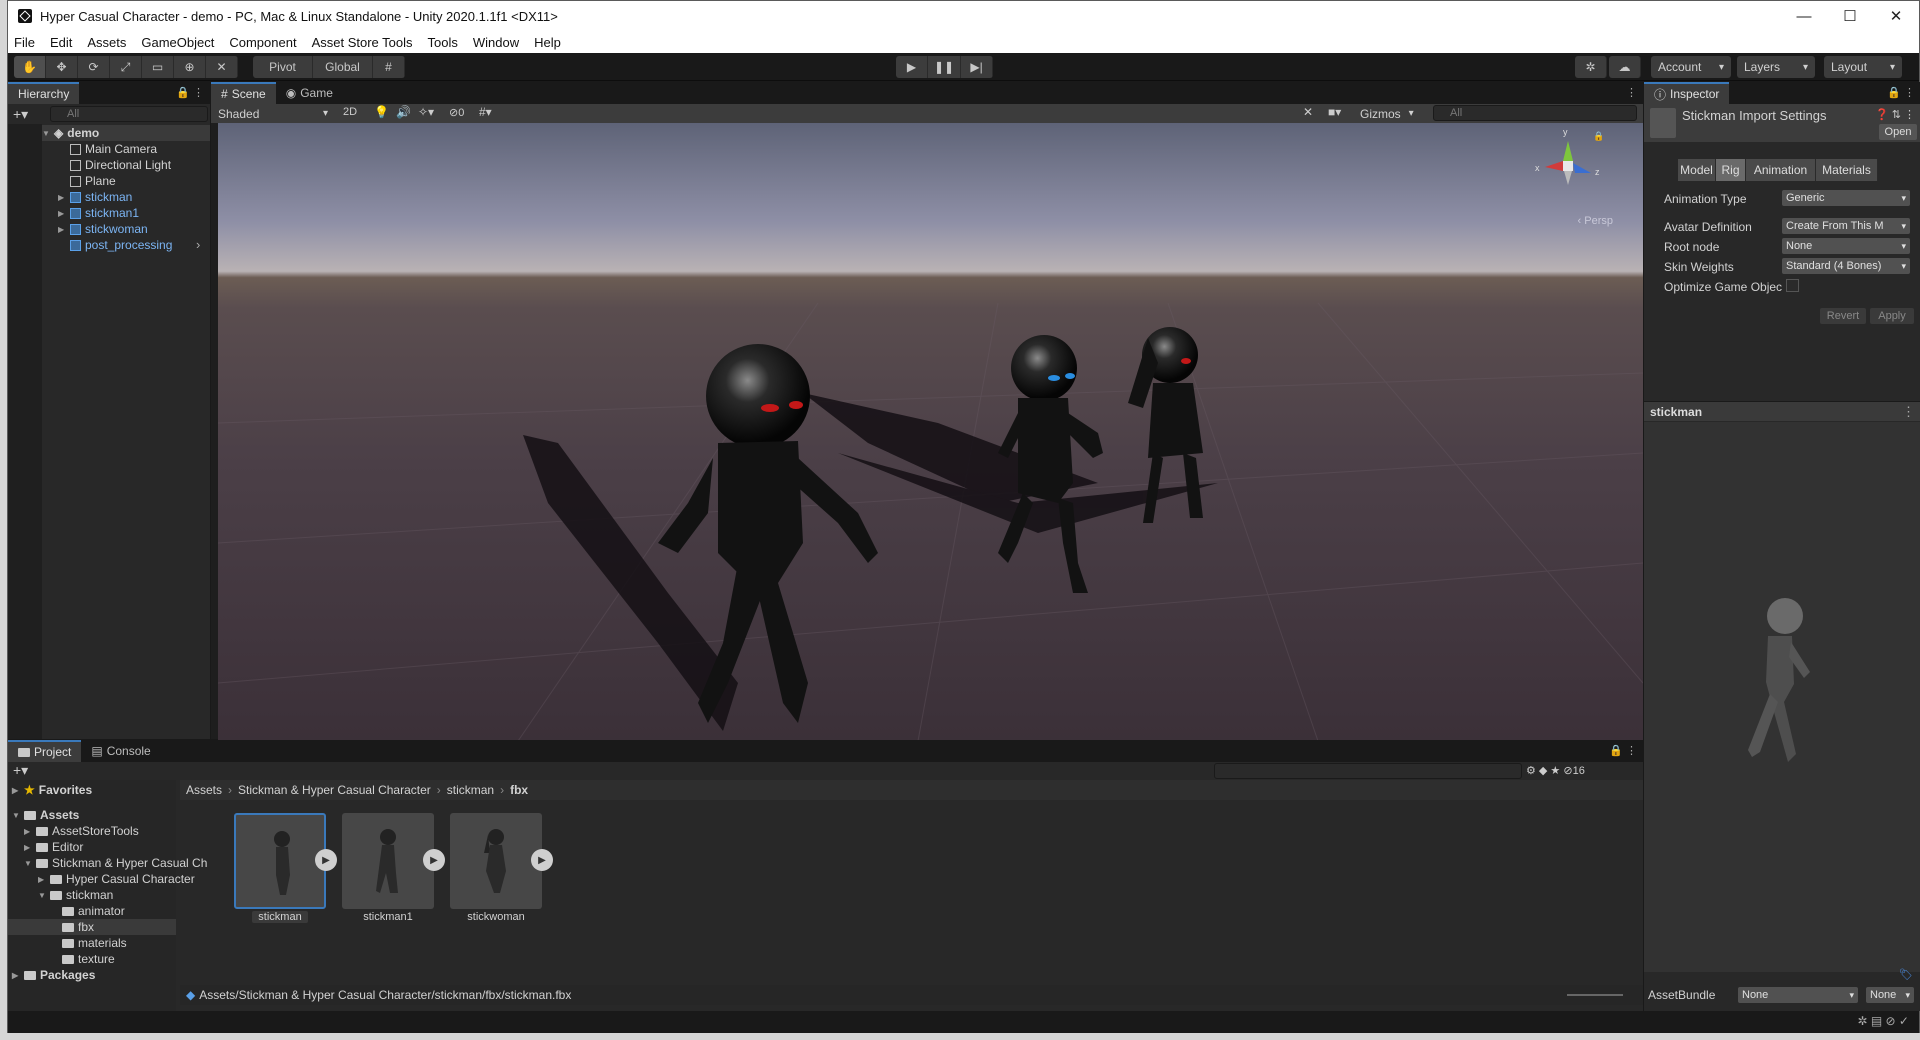 The height and width of the screenshot is (1040, 1920). Describe the element at coordinates (44, 93) in the screenshot. I see `tab-hierarchy: Hierarchy` at that location.